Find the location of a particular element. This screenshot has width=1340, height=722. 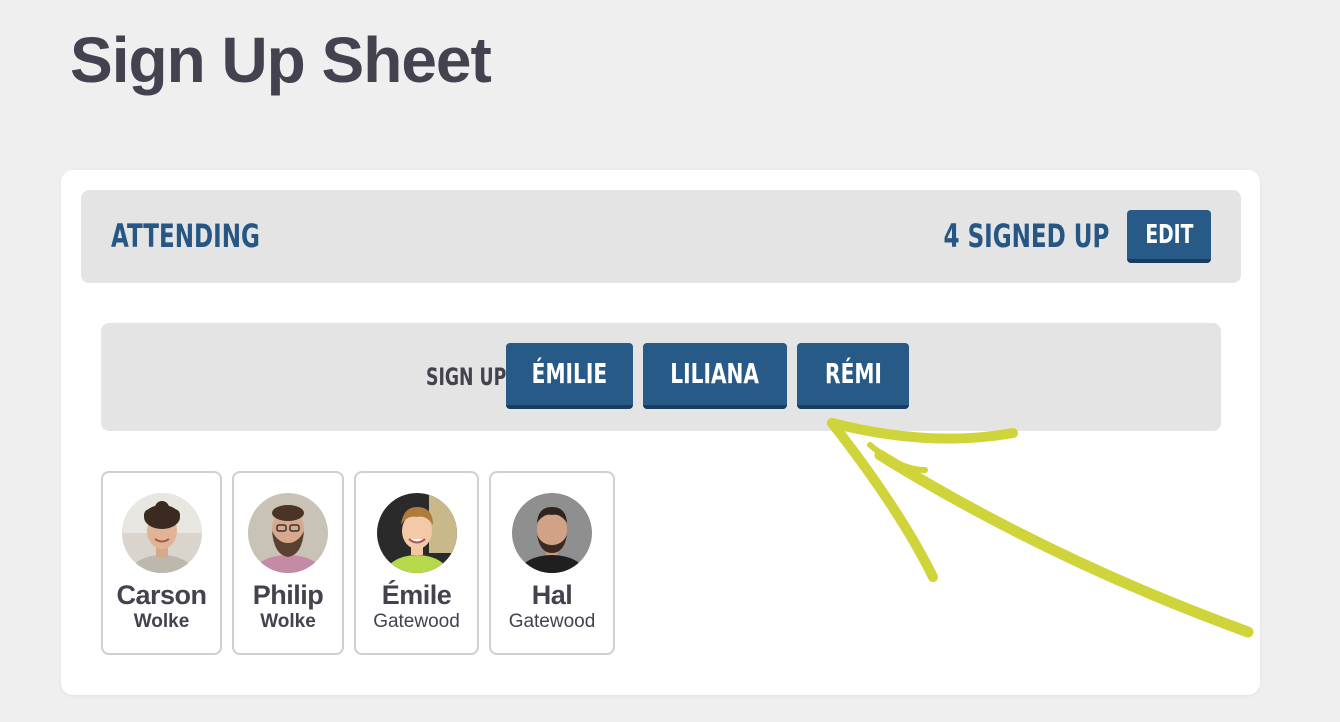

attendee-first-name: Carson is located at coordinates (161, 595).